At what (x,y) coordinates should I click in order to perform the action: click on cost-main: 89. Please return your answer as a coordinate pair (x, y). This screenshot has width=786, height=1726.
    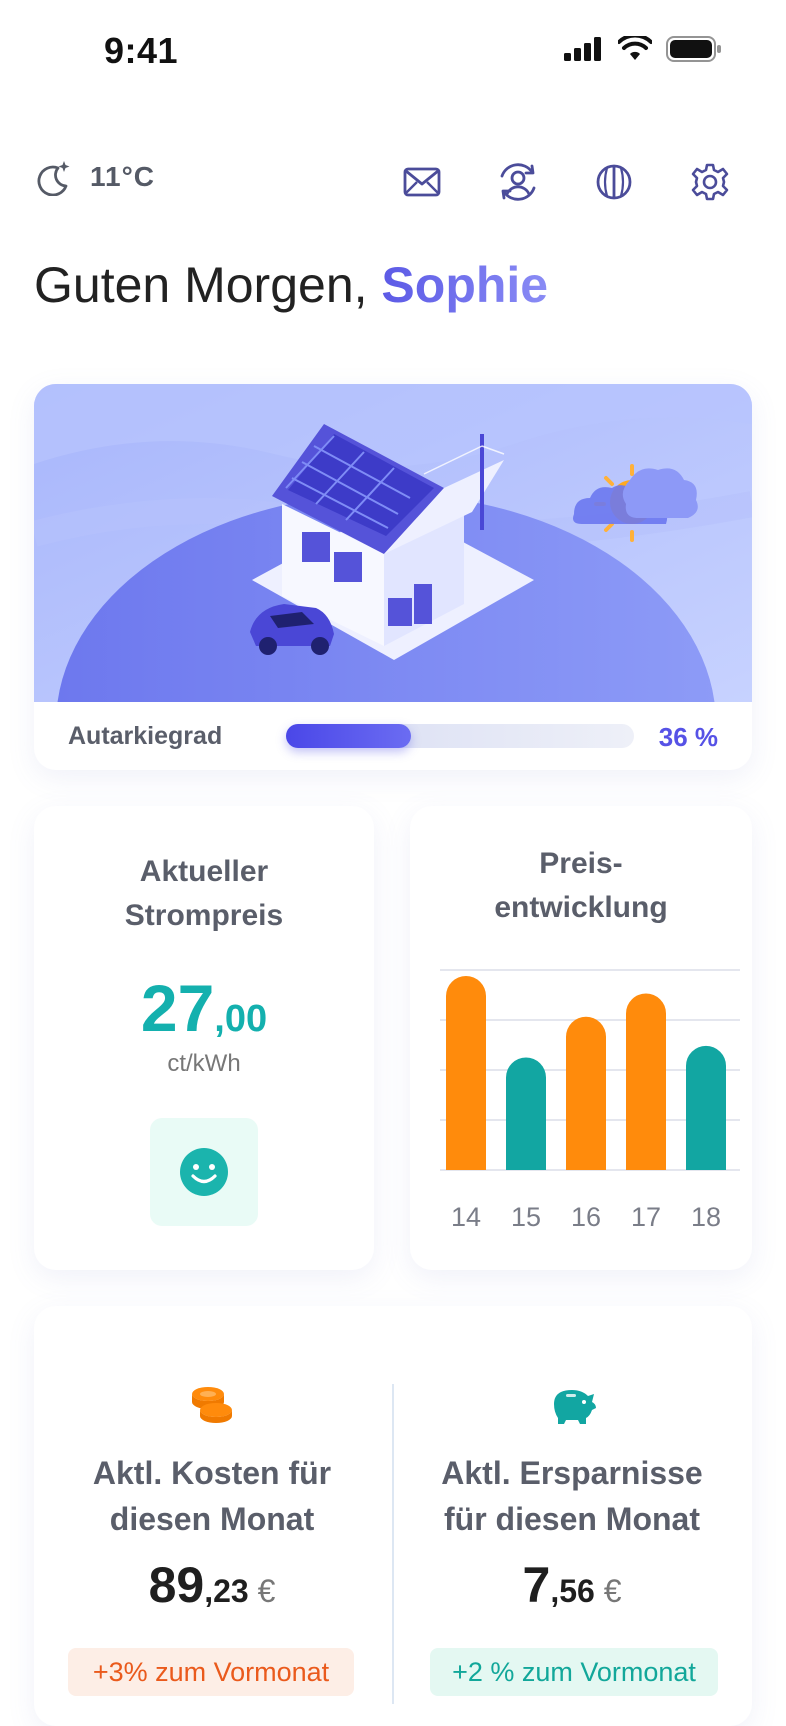
    Looking at the image, I should click on (176, 1585).